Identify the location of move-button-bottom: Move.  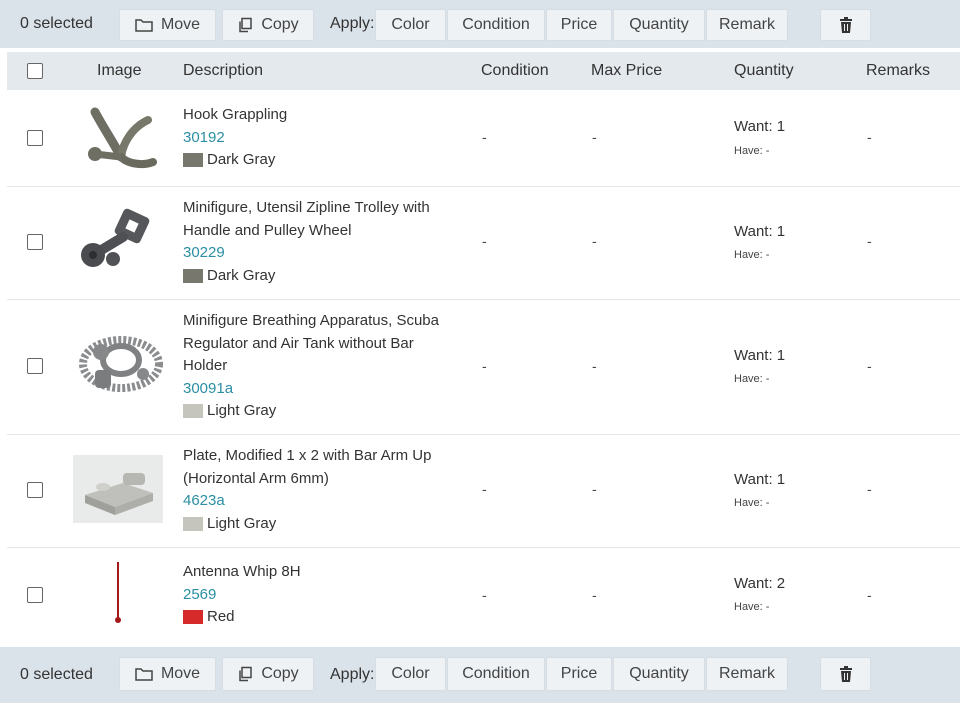
(167, 674).